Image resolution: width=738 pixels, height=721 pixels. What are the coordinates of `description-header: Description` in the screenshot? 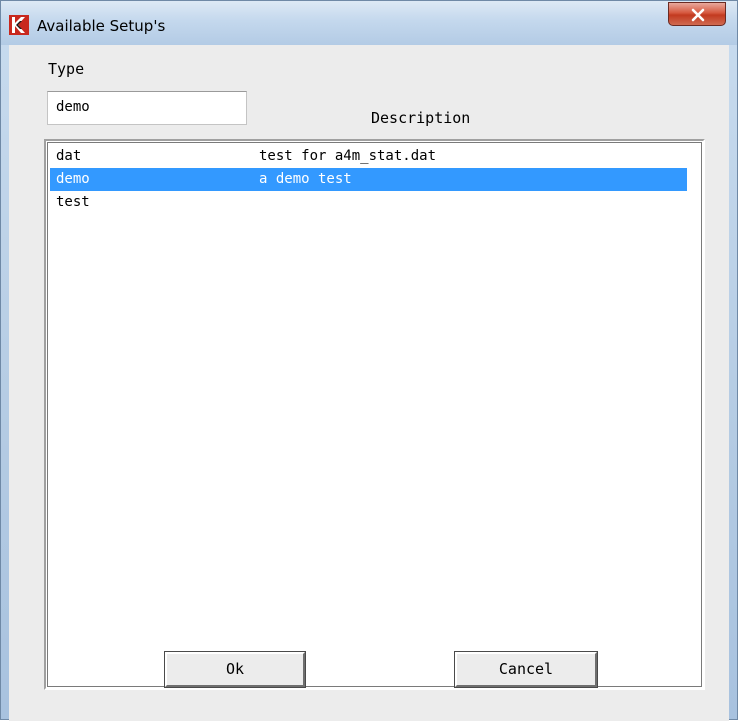 It's located at (421, 118).